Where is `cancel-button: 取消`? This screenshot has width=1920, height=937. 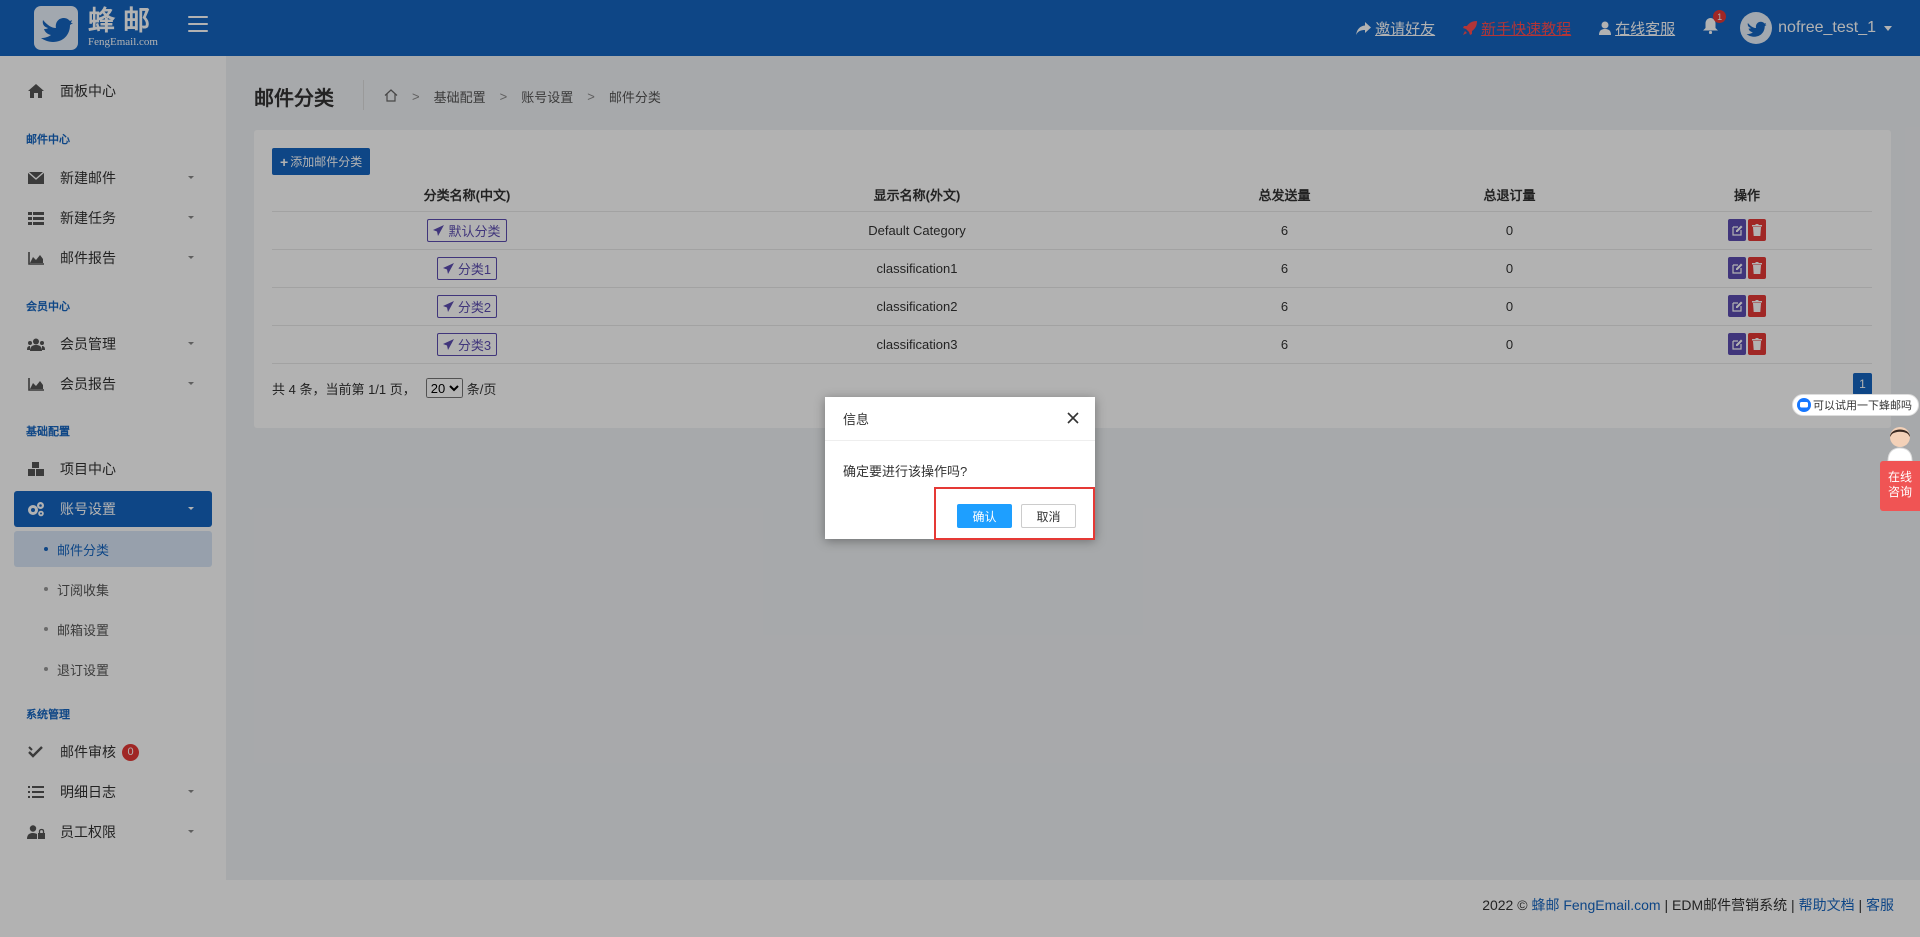 cancel-button: 取消 is located at coordinates (1048, 516).